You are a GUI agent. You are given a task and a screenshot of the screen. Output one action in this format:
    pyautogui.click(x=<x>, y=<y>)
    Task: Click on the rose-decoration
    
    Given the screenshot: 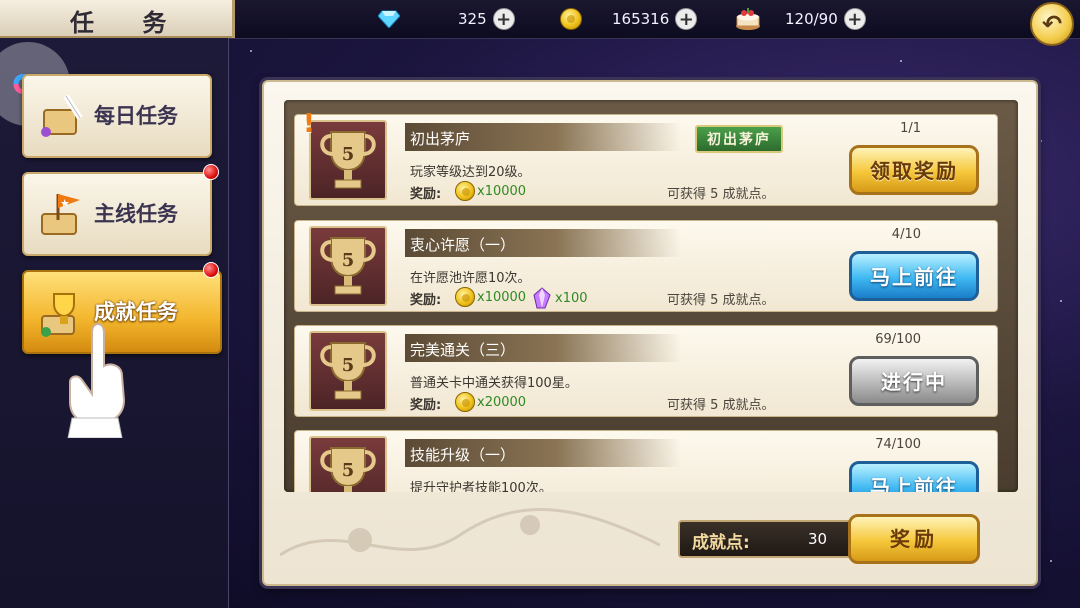 What is the action you would take?
    pyautogui.click(x=470, y=532)
    